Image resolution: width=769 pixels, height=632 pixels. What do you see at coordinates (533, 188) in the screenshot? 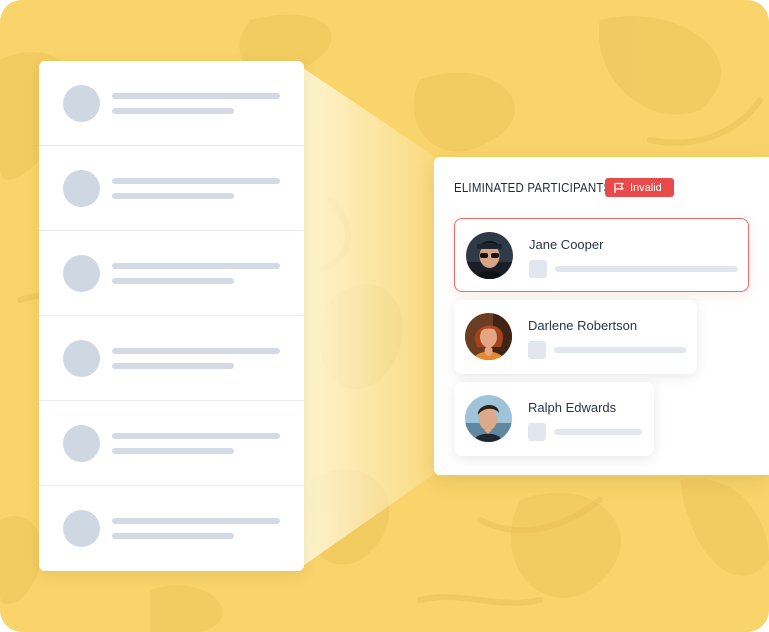
I see `panel-title: ELIMINATED PARTICIPANTS` at bounding box center [533, 188].